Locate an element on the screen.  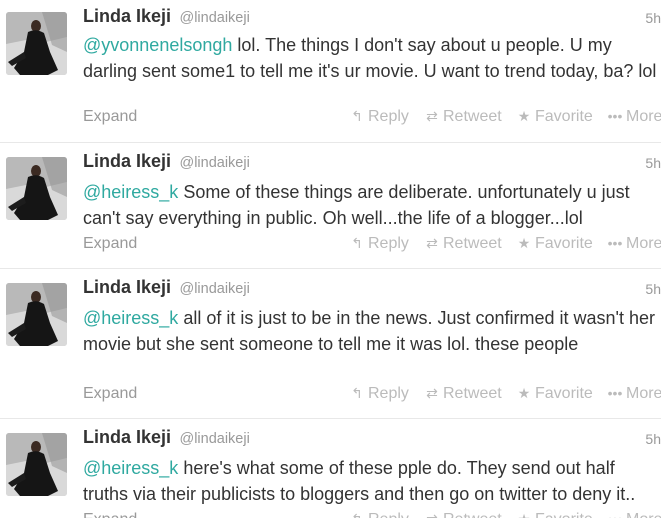
reply-button: ↰Reply is located at coordinates (379, 514).